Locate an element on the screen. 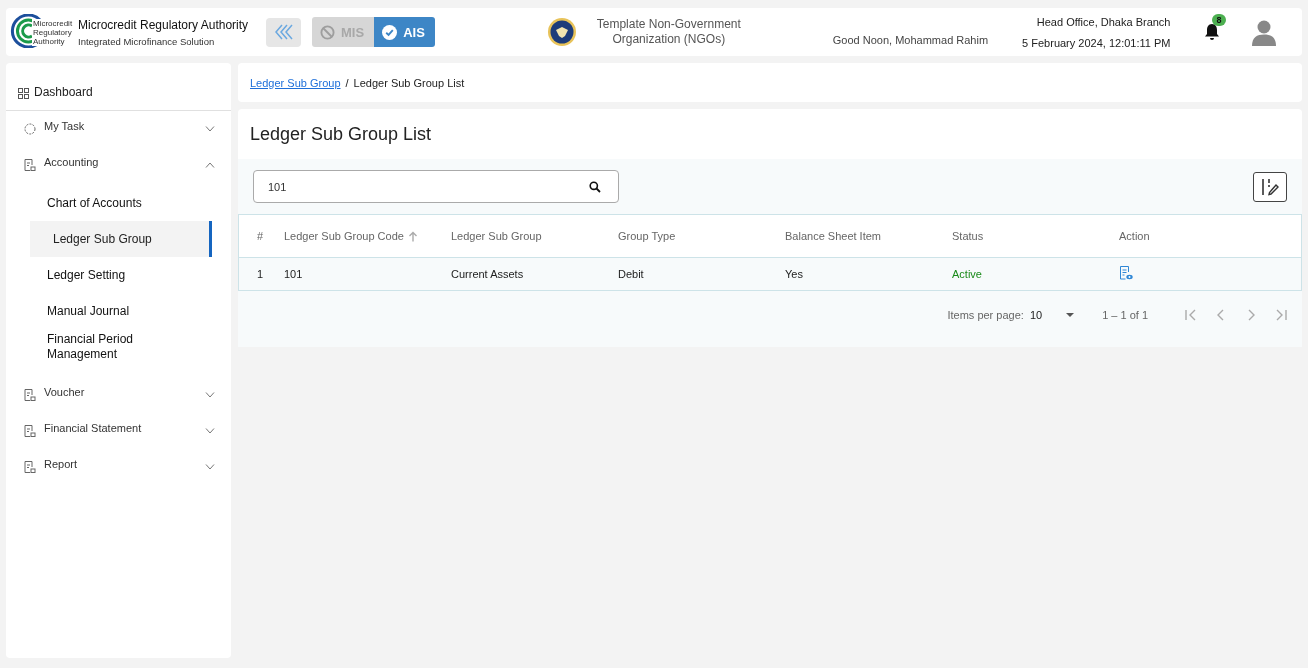 This screenshot has height=668, width=1308. column-settings-button is located at coordinates (1270, 186).